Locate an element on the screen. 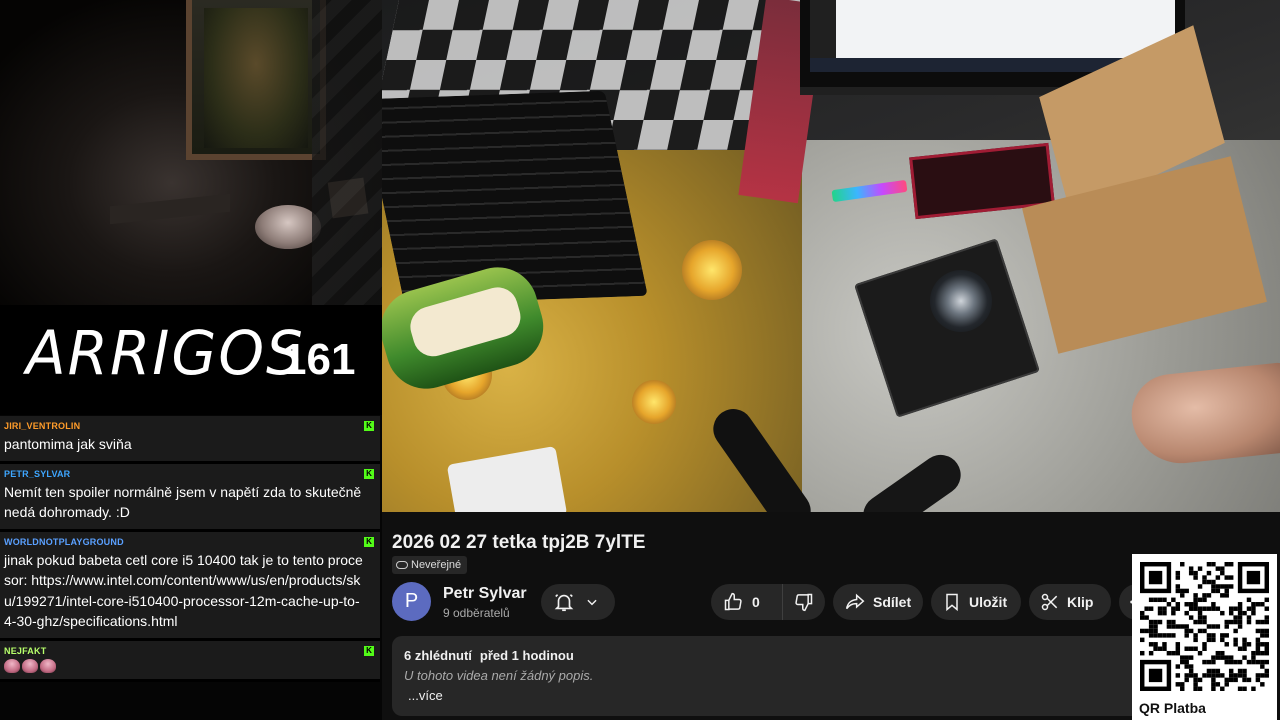 Image resolution: width=1280 pixels, height=720 pixels. chat-author: NEJFAKT is located at coordinates (25, 650).